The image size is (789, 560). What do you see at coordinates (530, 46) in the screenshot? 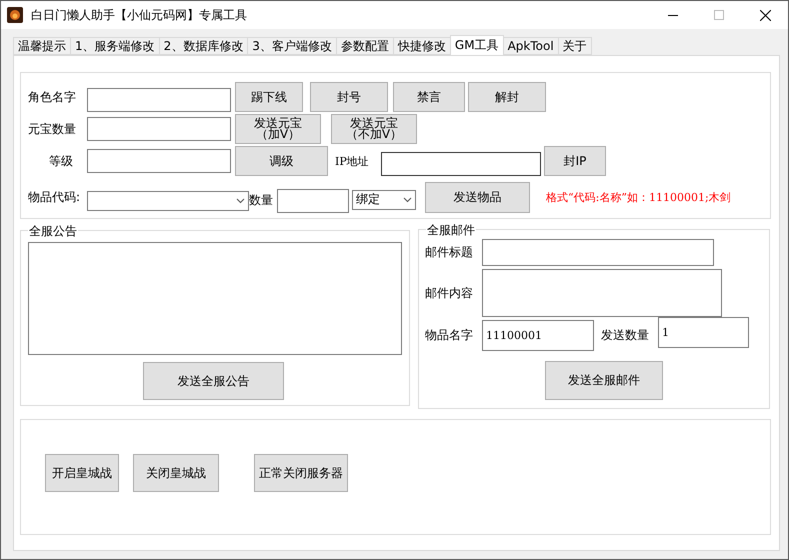
I see `tab: ApkTool` at bounding box center [530, 46].